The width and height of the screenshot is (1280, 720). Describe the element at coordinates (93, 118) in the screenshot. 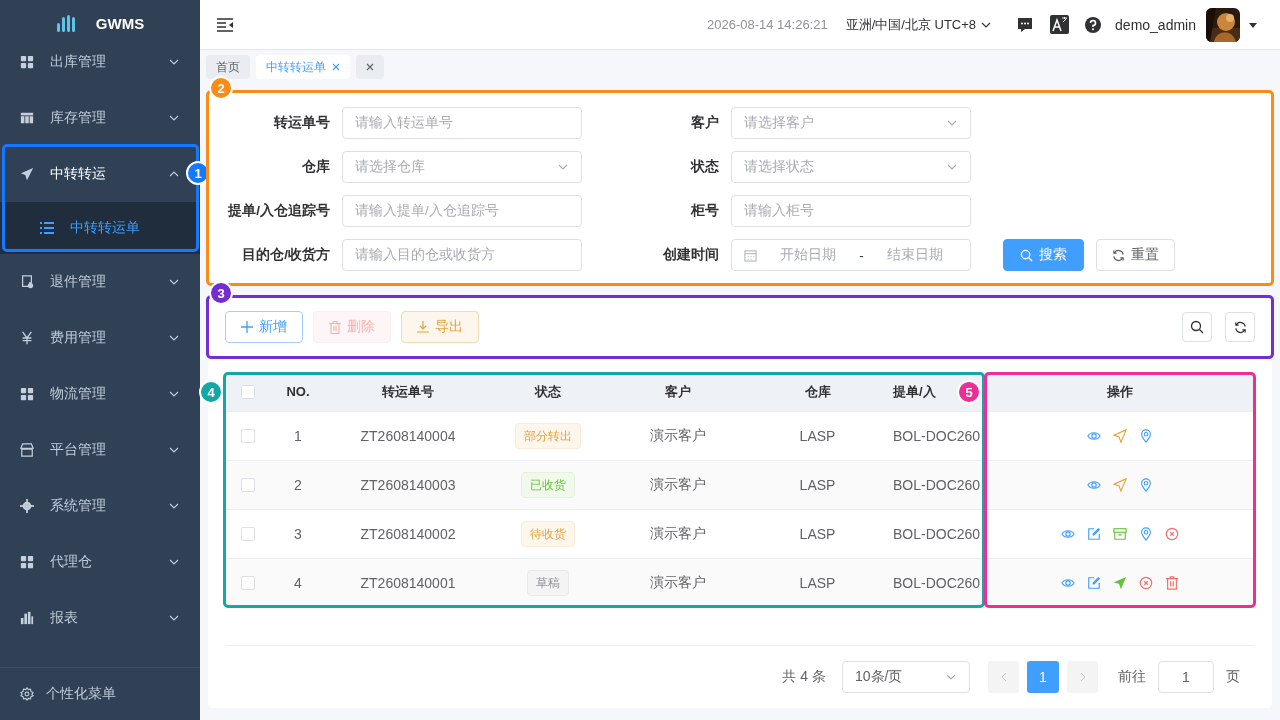

I see `sidebar-item: 库存管理` at that location.